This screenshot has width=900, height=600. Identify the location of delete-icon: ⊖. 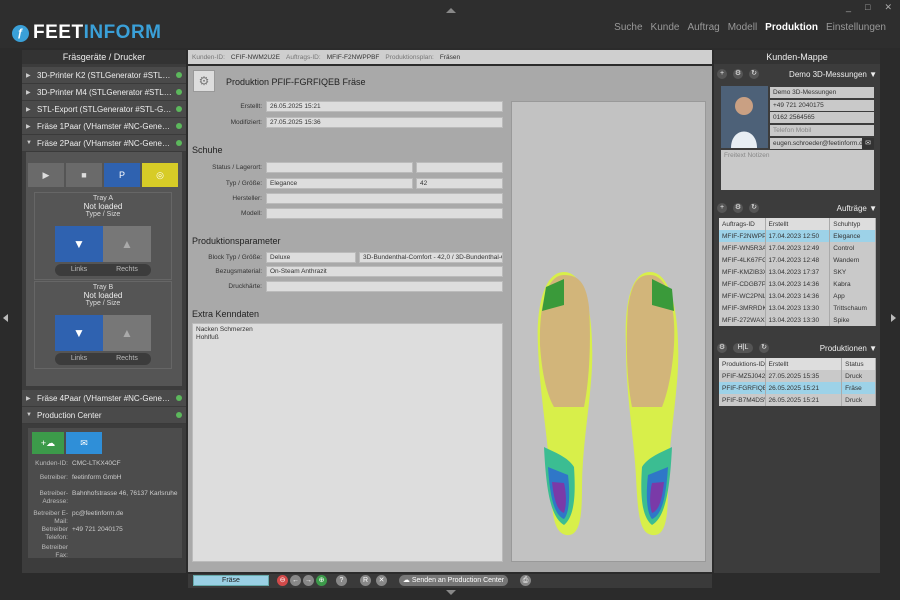
(282, 580).